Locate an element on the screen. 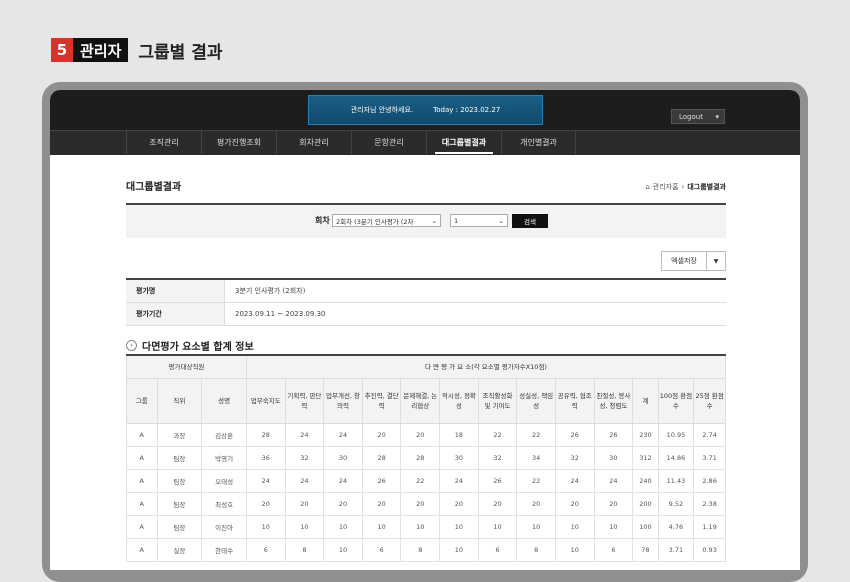  column-header: 25점 환점수 is located at coordinates (709, 401).